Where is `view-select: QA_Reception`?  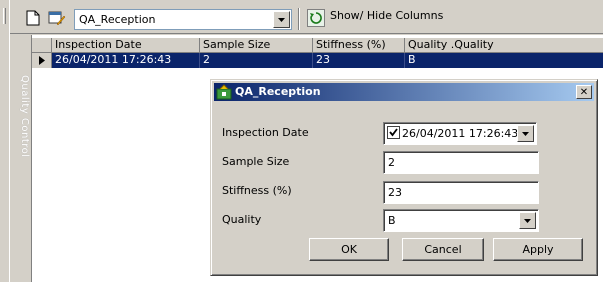
view-select: QA_Reception is located at coordinates (183, 19).